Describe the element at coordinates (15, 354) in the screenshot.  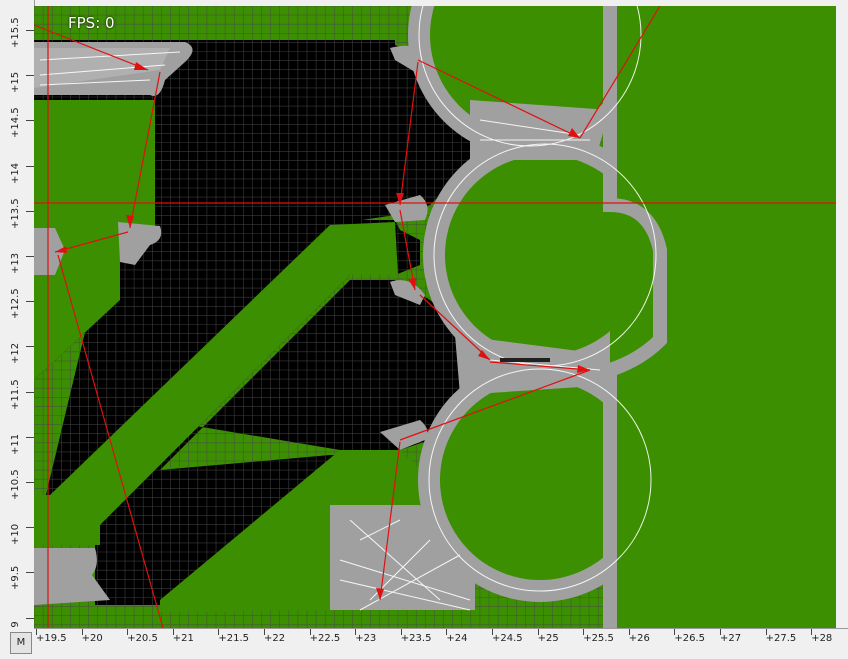
I see `y-ruler-label: +12` at that location.